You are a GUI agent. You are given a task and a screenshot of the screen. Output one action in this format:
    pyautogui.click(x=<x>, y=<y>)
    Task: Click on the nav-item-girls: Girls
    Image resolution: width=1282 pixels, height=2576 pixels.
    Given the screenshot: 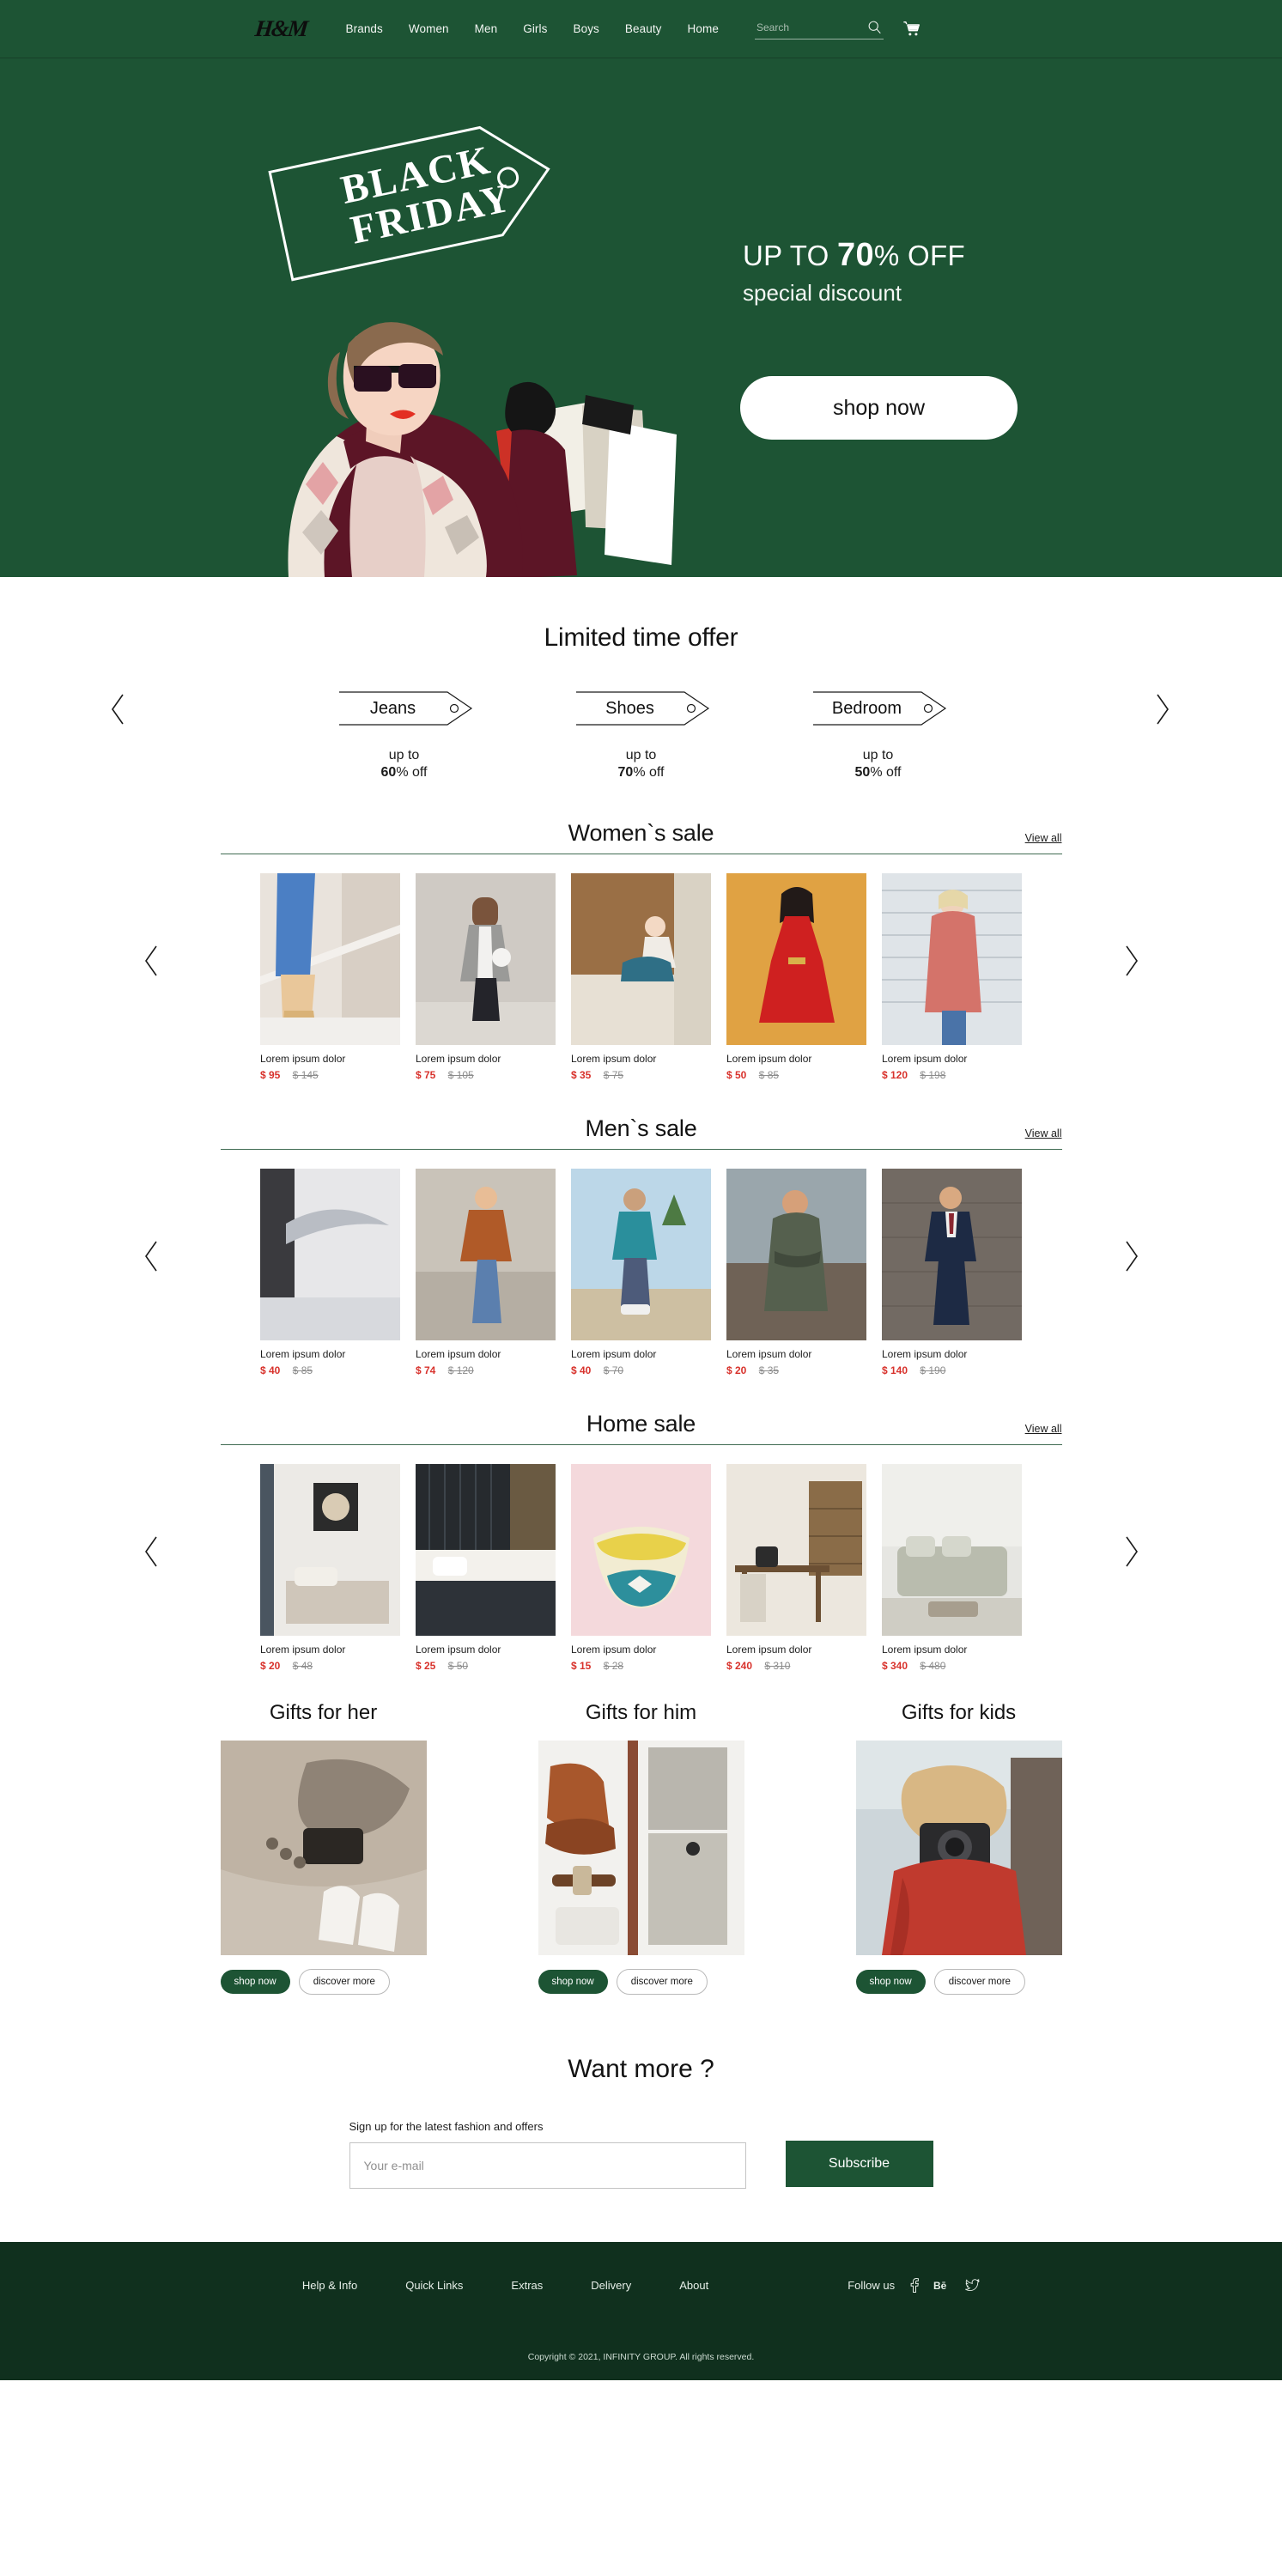 What is the action you would take?
    pyautogui.click(x=535, y=28)
    